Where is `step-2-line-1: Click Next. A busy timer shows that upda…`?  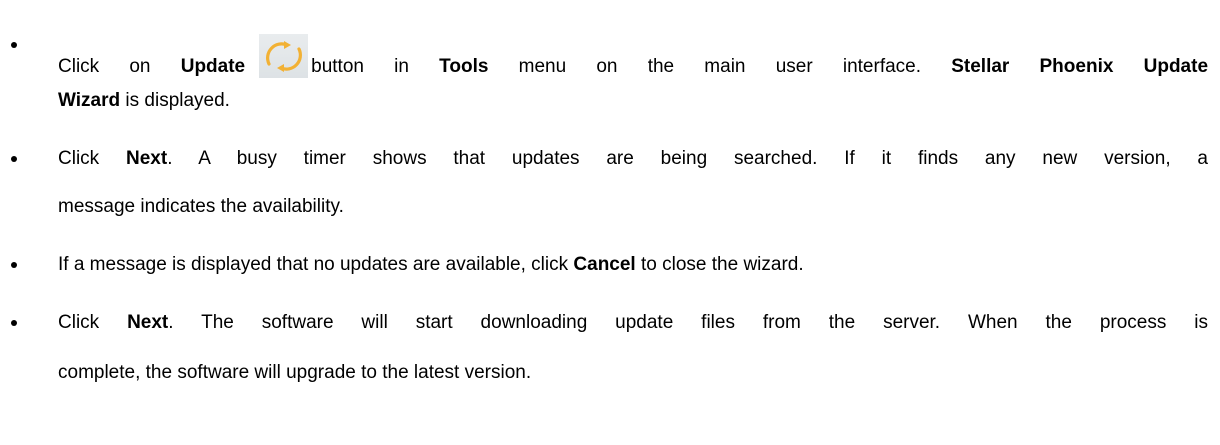
step-2-line-1: Click Next. A busy timer shows that upda… is located at coordinates (633, 159).